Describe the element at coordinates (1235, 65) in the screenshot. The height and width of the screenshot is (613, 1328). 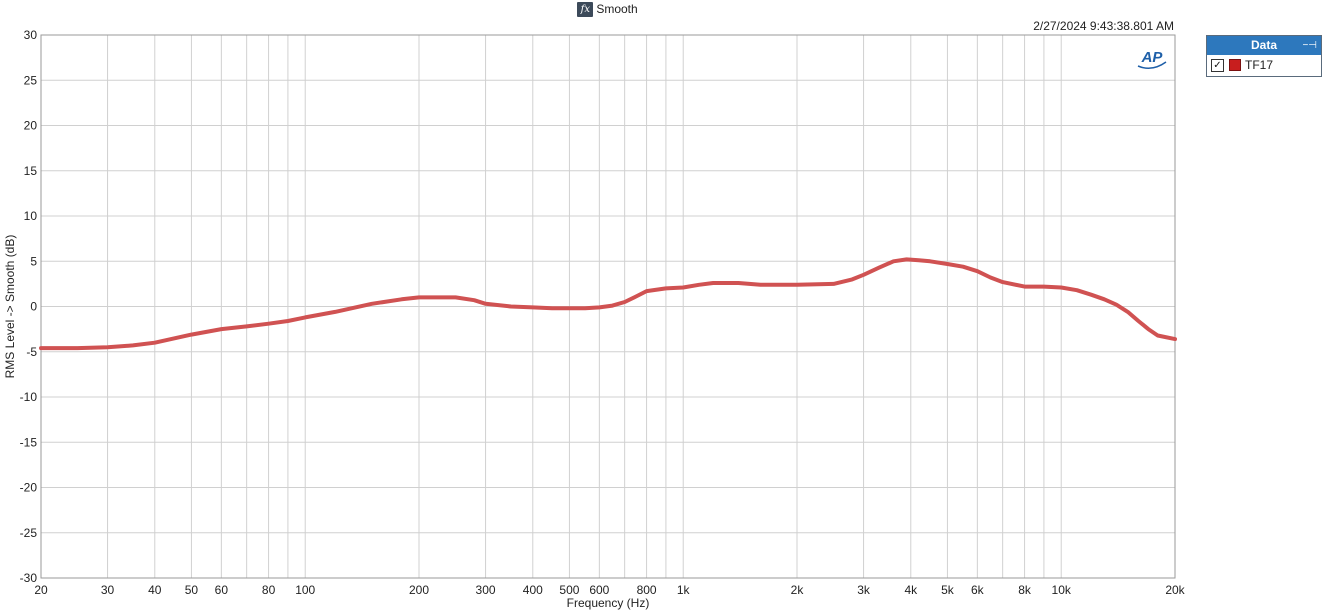
I see `legend-swatch` at that location.